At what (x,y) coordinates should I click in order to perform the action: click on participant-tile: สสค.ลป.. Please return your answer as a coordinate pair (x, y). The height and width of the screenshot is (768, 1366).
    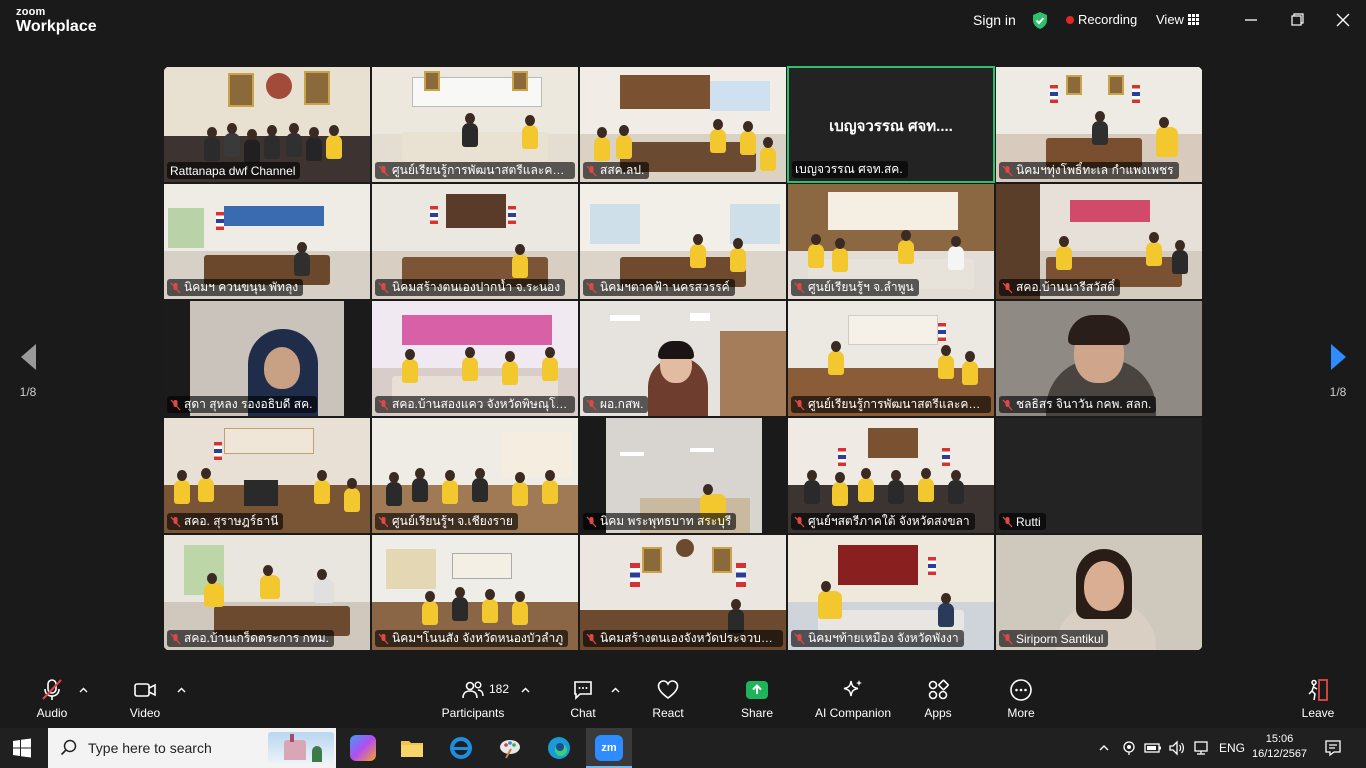
    Looking at the image, I should click on (683, 124).